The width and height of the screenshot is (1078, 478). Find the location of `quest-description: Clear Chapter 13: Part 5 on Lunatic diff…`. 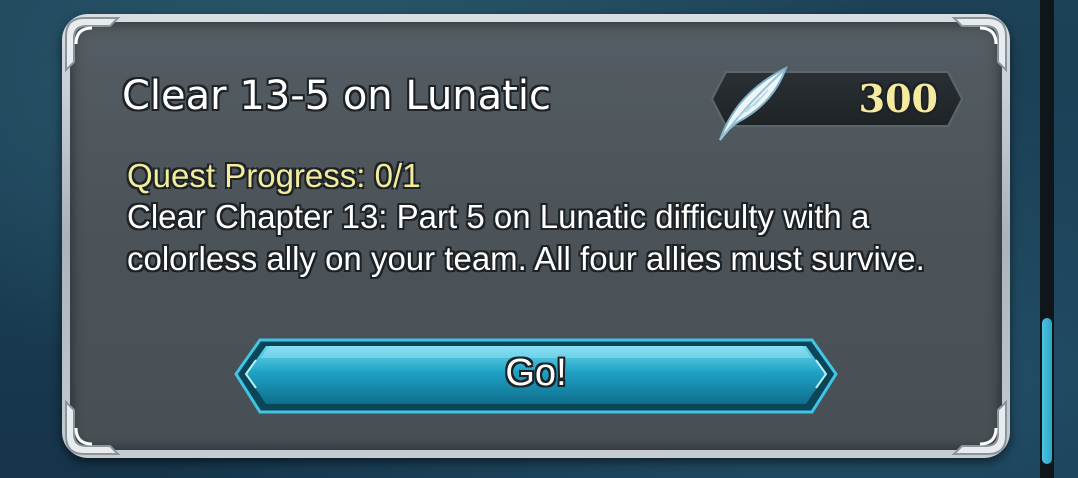

quest-description: Clear Chapter 13: Part 5 on Lunatic diff… is located at coordinates (526, 237).